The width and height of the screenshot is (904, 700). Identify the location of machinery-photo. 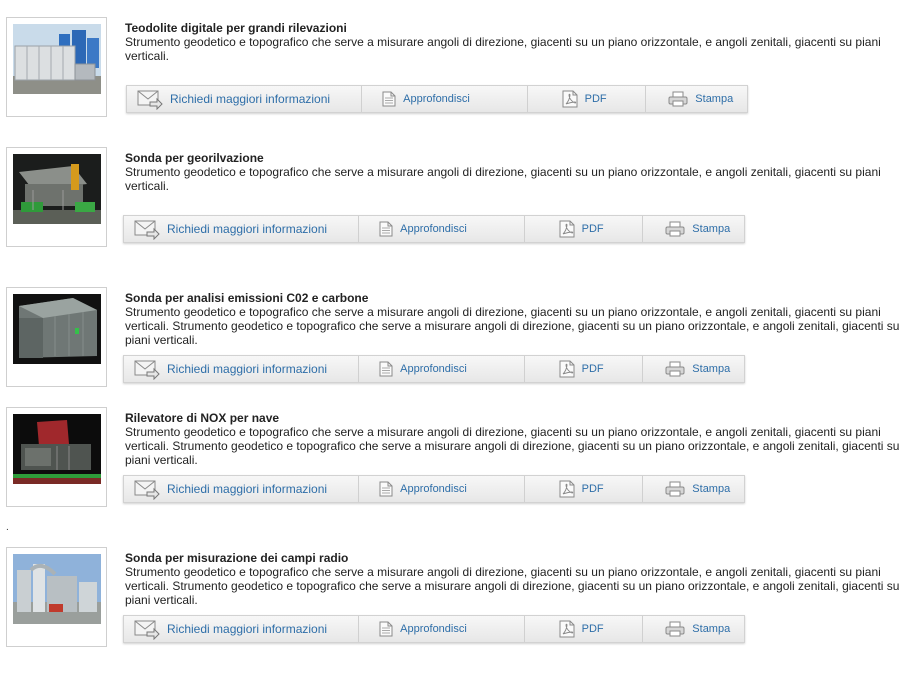
(57, 189).